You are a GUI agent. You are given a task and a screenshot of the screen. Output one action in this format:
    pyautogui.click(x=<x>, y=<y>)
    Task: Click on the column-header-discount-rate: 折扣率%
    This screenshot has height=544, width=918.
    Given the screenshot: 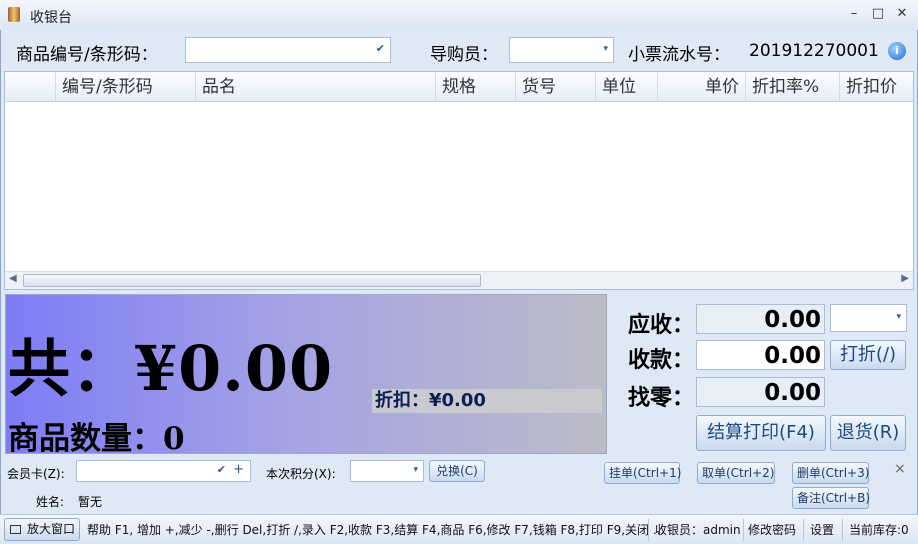 What is the action you would take?
    pyautogui.click(x=792, y=86)
    